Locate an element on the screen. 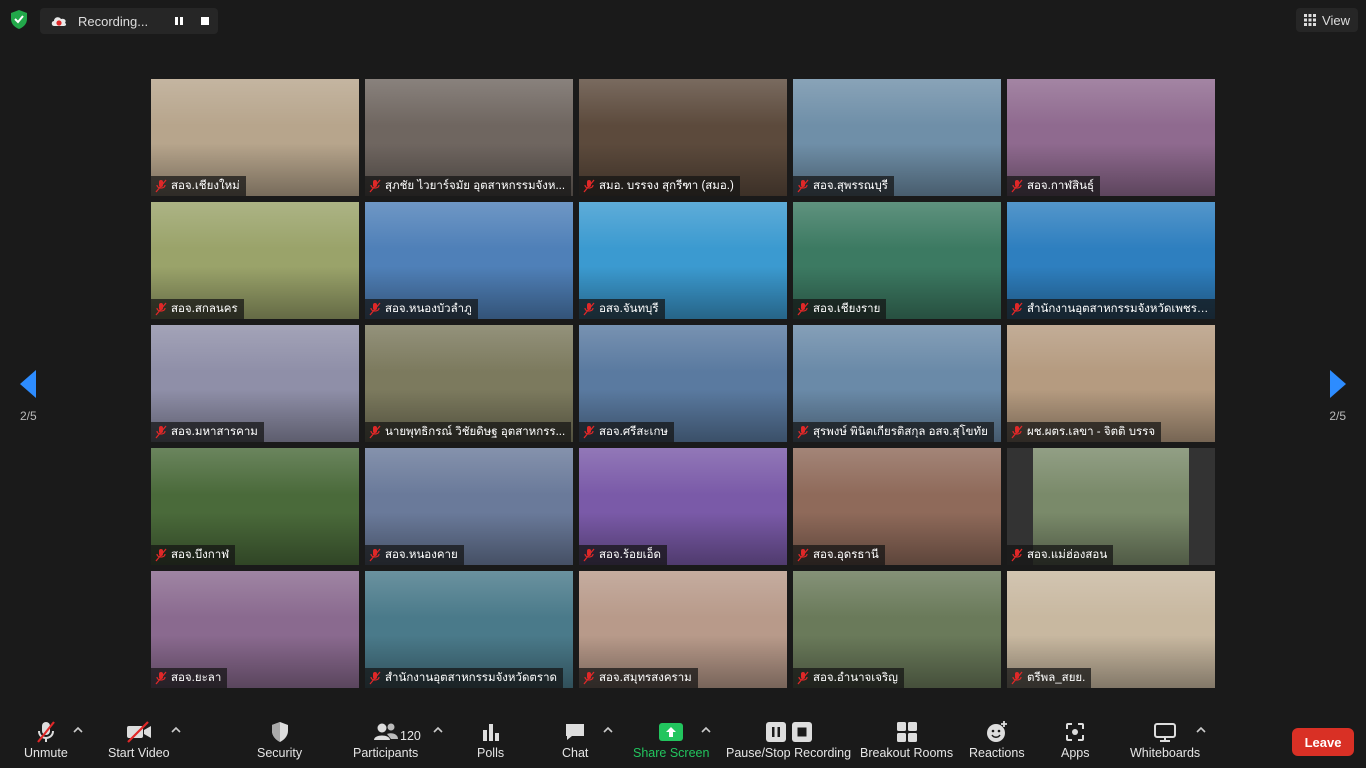 The image size is (1366, 768). participant-video-tile: สอจ.สกลนคร is located at coordinates (255, 260).